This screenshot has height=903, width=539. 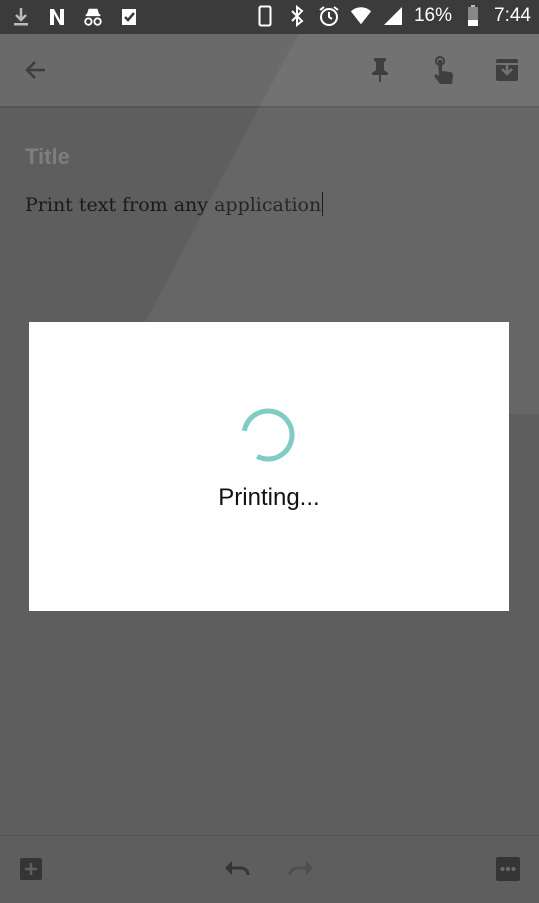 What do you see at coordinates (47, 157) in the screenshot?
I see `note-title-field: Title` at bounding box center [47, 157].